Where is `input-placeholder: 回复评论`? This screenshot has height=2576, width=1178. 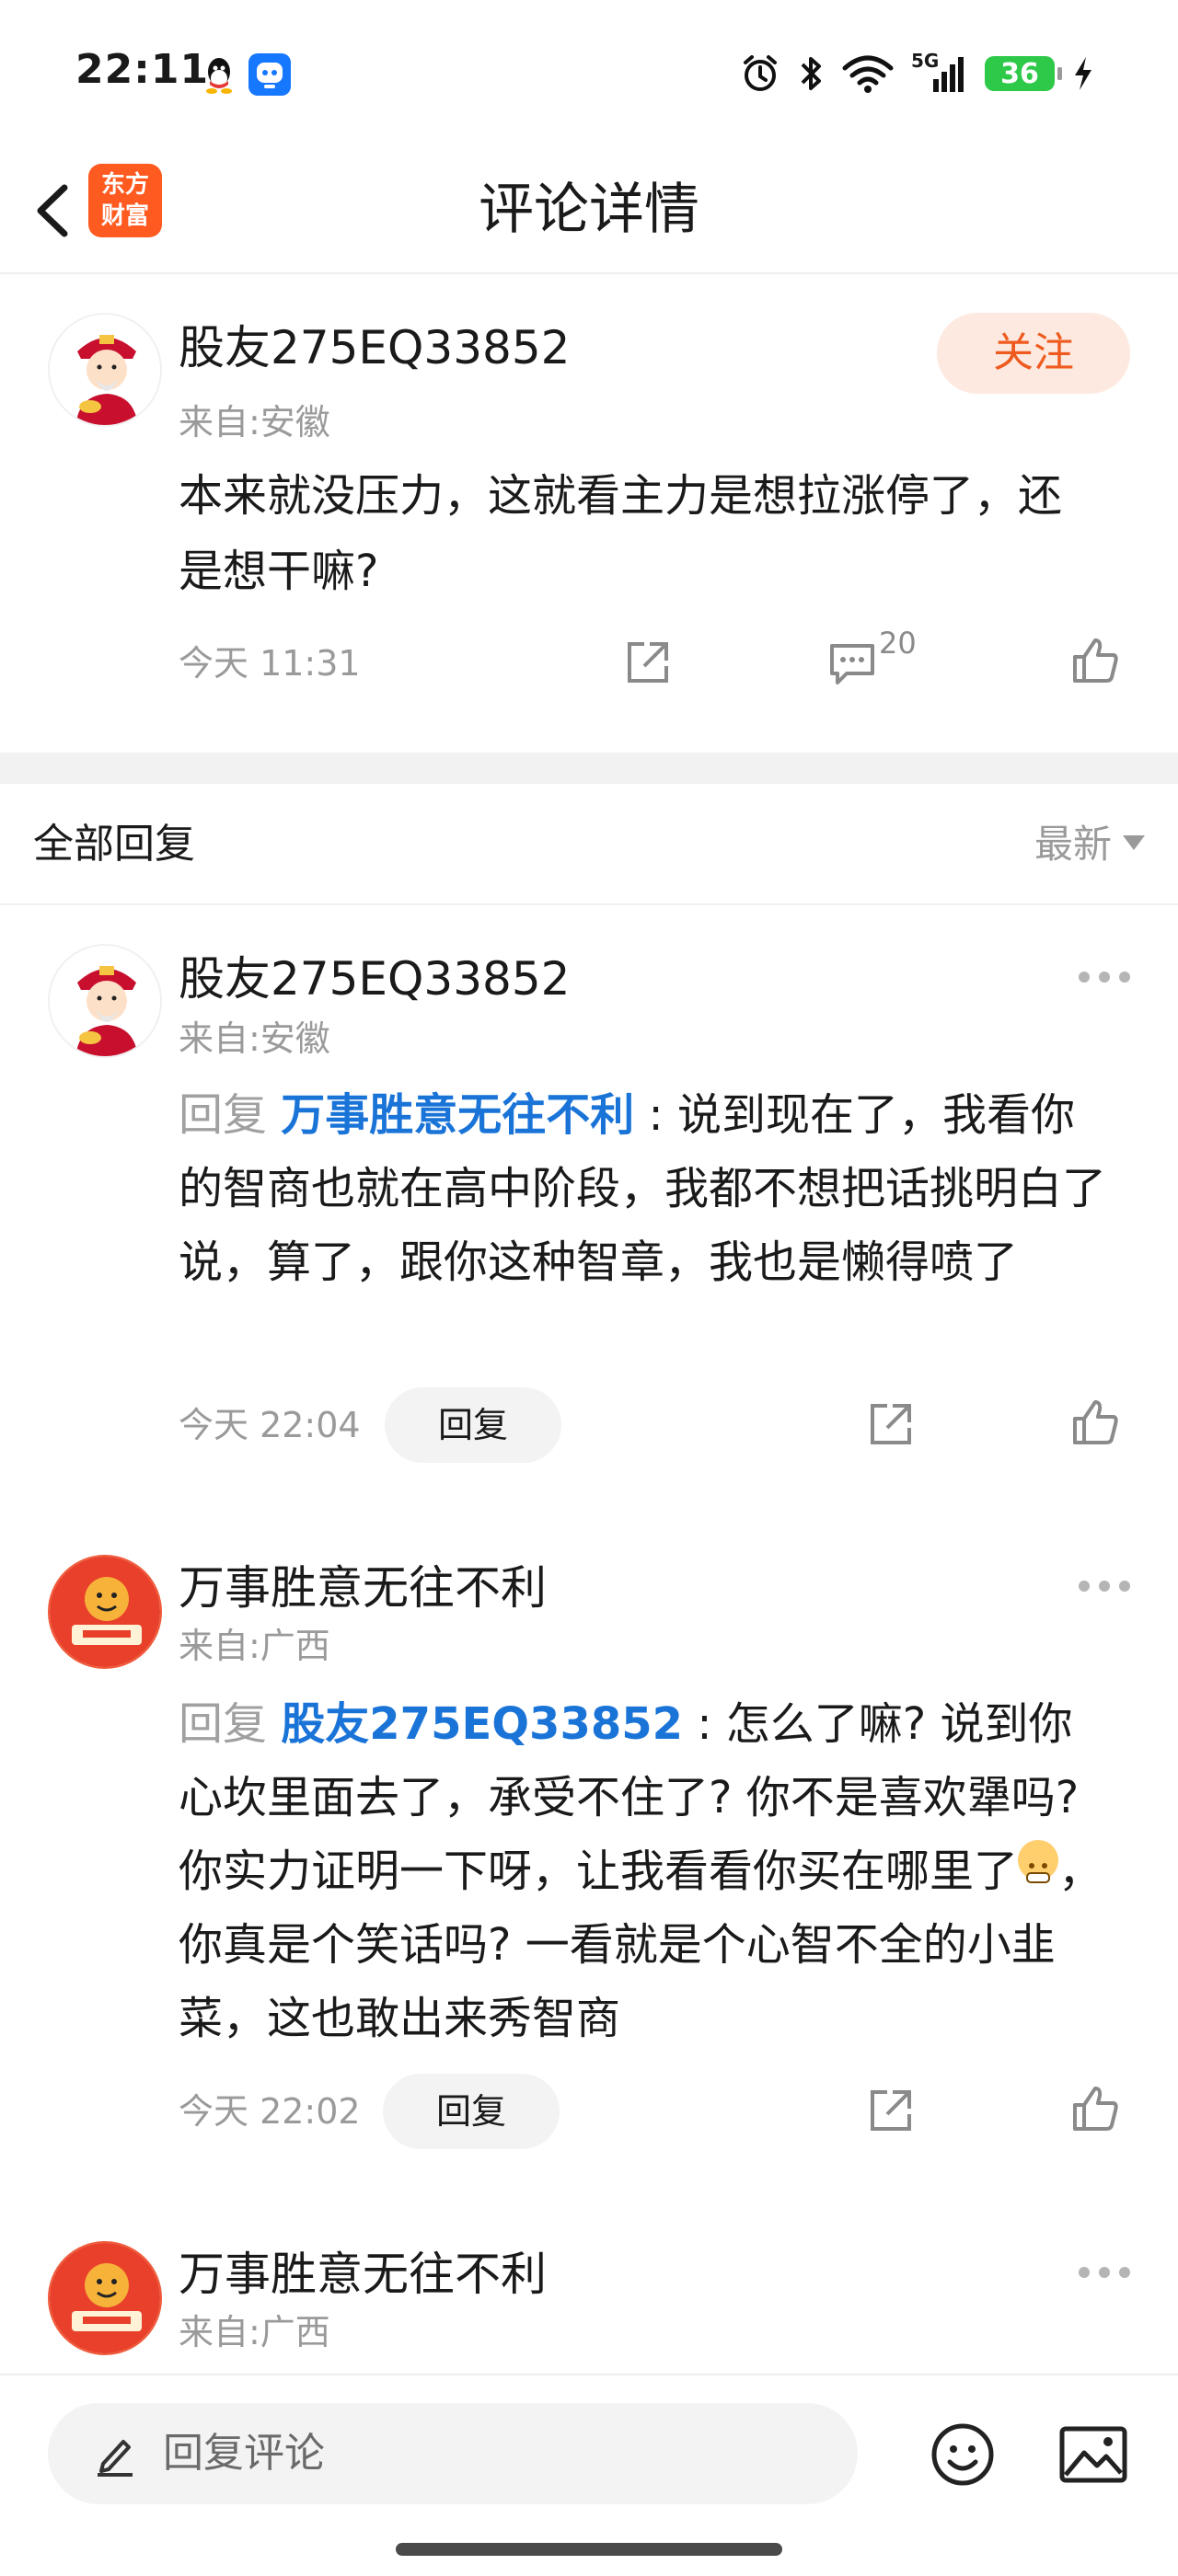
input-placeholder: 回复评论 is located at coordinates (244, 2453).